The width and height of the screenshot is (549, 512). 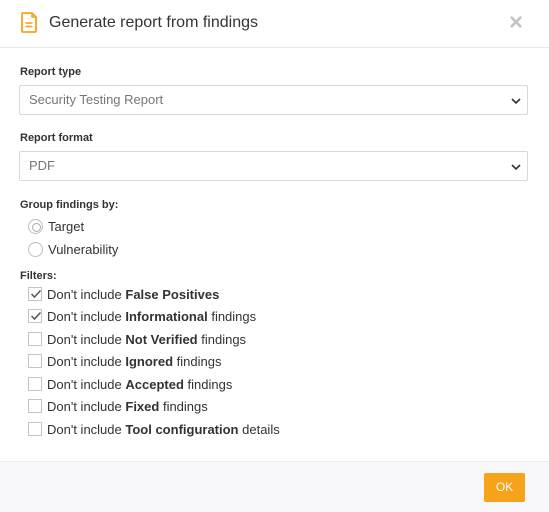 What do you see at coordinates (182, 429) in the screenshot?
I see `filter-bold: Tool configuration` at bounding box center [182, 429].